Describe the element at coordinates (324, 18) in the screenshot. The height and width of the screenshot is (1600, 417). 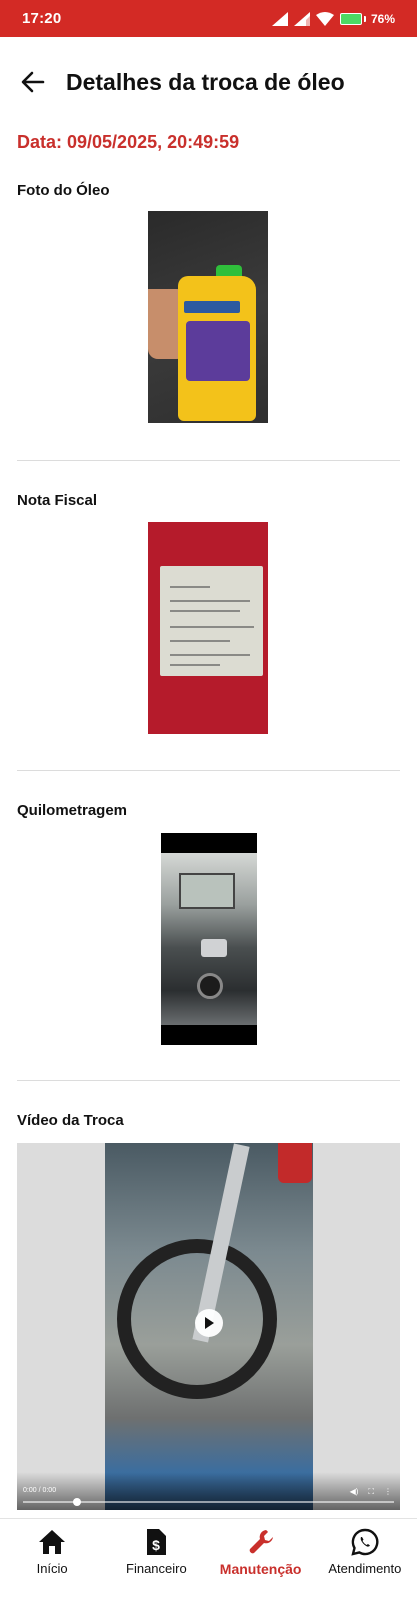
I see `wifi-icon` at that location.